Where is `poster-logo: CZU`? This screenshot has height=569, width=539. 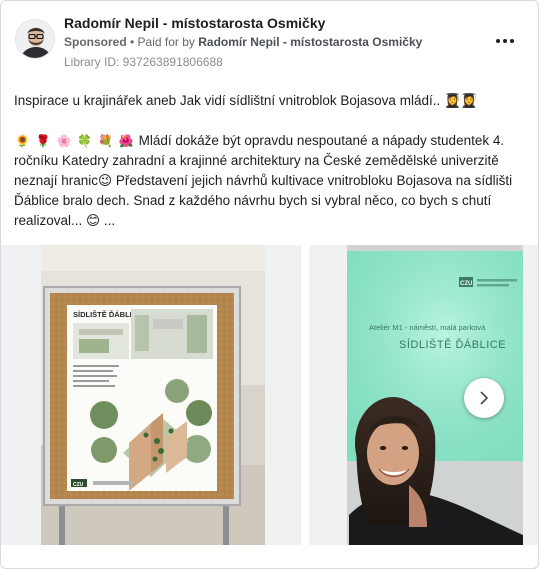 poster-logo: CZU is located at coordinates (78, 485).